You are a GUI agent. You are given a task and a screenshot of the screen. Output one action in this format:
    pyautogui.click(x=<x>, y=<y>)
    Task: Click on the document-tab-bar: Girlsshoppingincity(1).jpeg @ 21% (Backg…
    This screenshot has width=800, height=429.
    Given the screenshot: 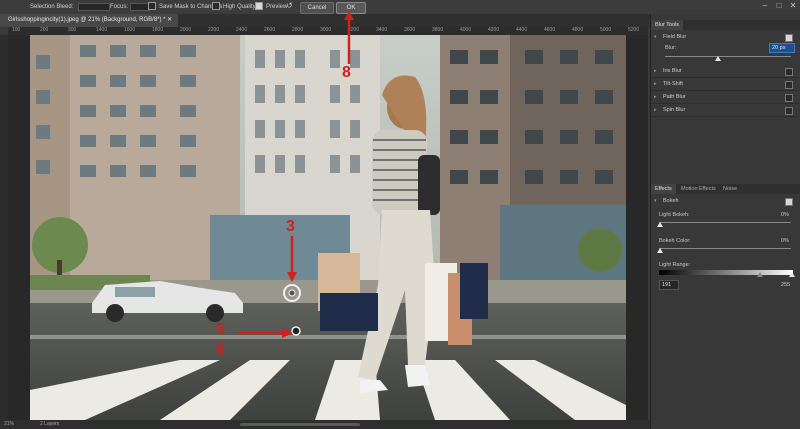 What is the action you would take?
    pyautogui.click(x=325, y=20)
    